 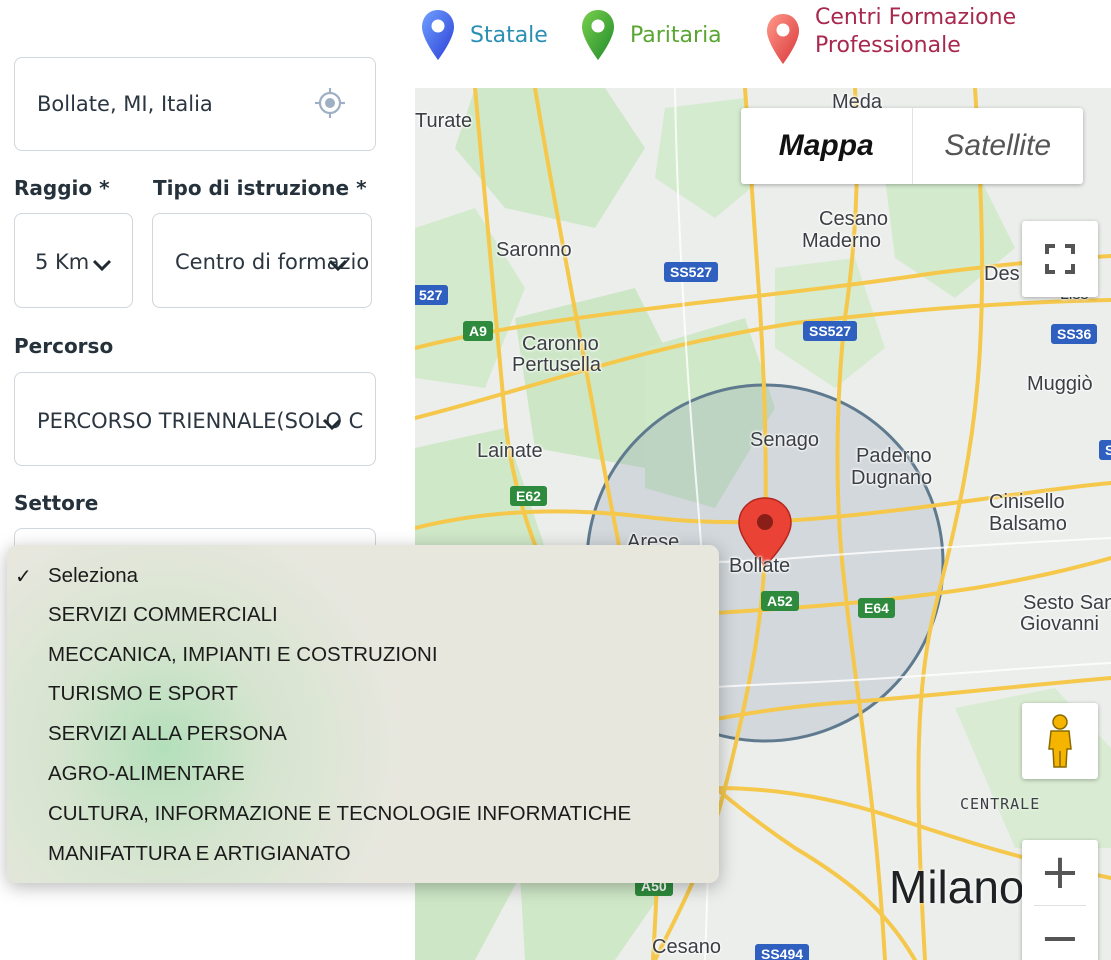 I want to click on settore-option-label: SERVIZI ALLA PERSONA, so click(x=167, y=733).